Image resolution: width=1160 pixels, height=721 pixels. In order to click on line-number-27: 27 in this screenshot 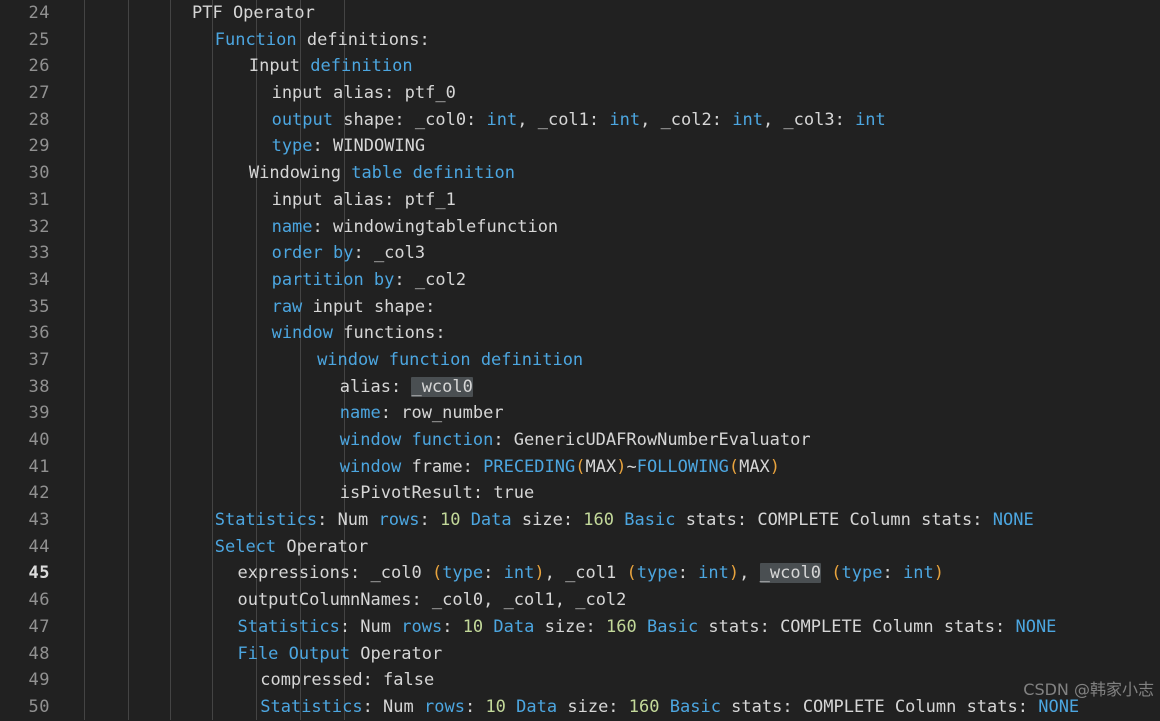, I will do `click(29, 93)`.